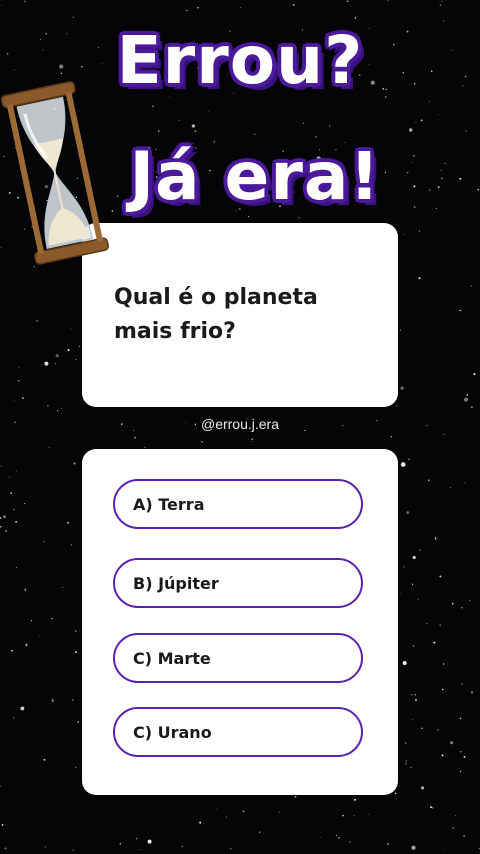 Image resolution: width=480 pixels, height=854 pixels. What do you see at coordinates (238, 658) in the screenshot?
I see `option-c-button: C) Marte` at bounding box center [238, 658].